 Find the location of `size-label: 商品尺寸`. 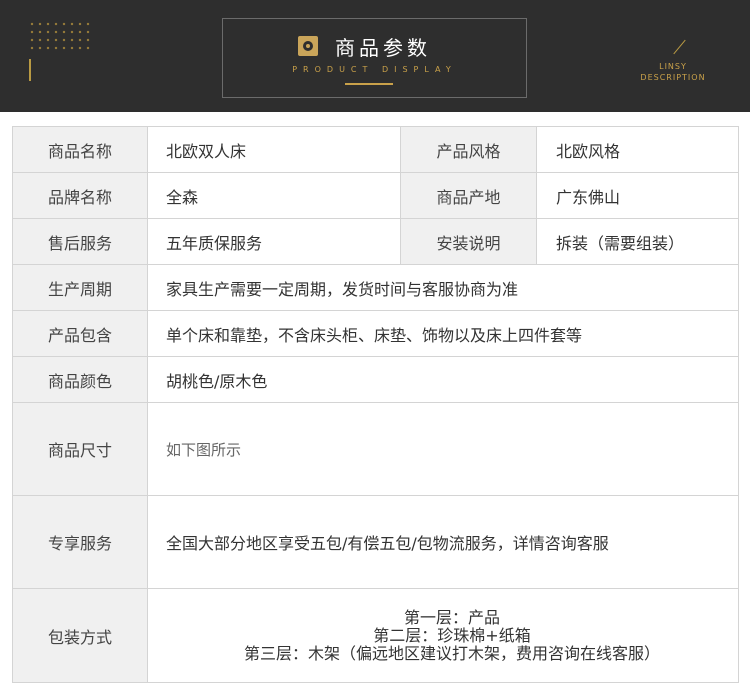

size-label: 商品尺寸 is located at coordinates (80, 449).